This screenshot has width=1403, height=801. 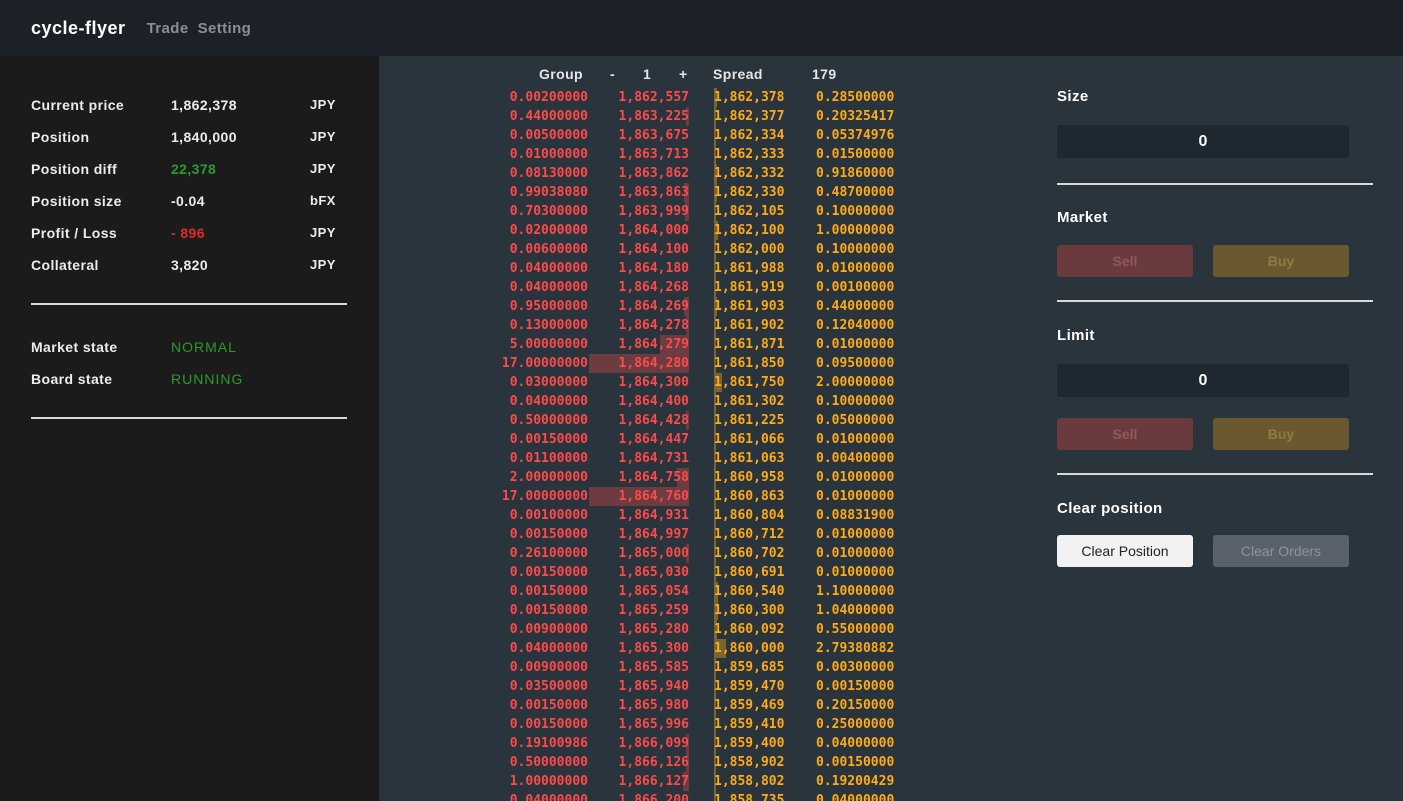 What do you see at coordinates (548, 249) in the screenshot?
I see `ask-size: 0.00600000` at bounding box center [548, 249].